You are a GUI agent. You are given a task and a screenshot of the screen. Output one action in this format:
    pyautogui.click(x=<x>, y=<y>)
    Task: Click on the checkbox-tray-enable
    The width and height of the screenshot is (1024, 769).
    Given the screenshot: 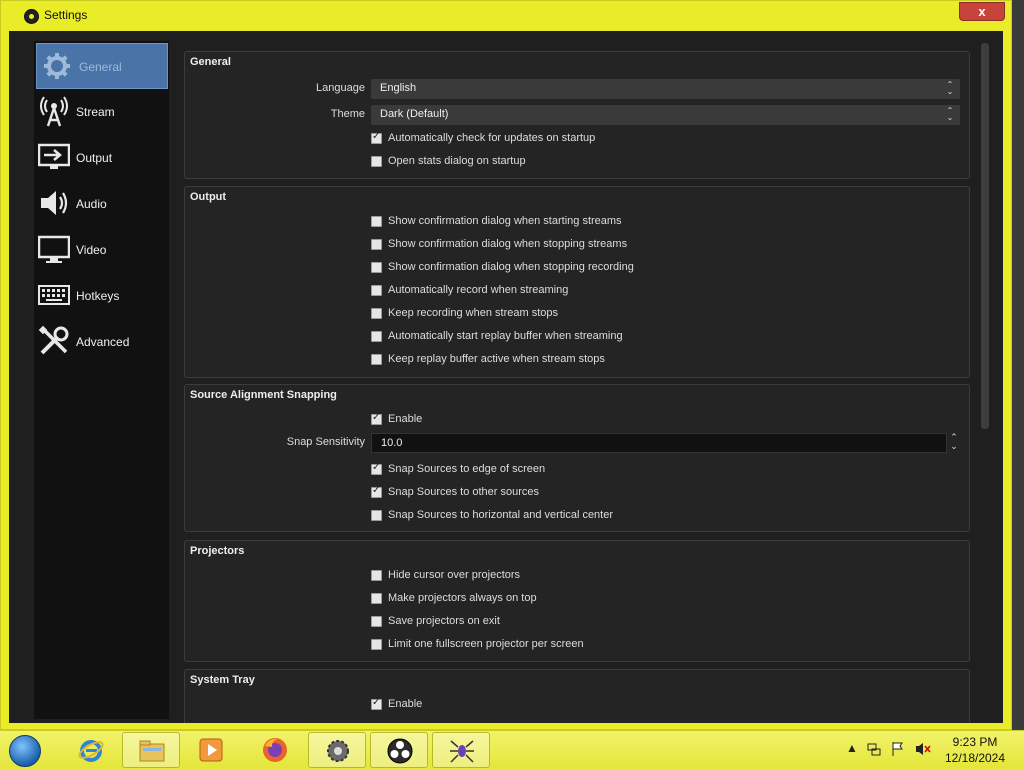 What is the action you would take?
    pyautogui.click(x=376, y=703)
    